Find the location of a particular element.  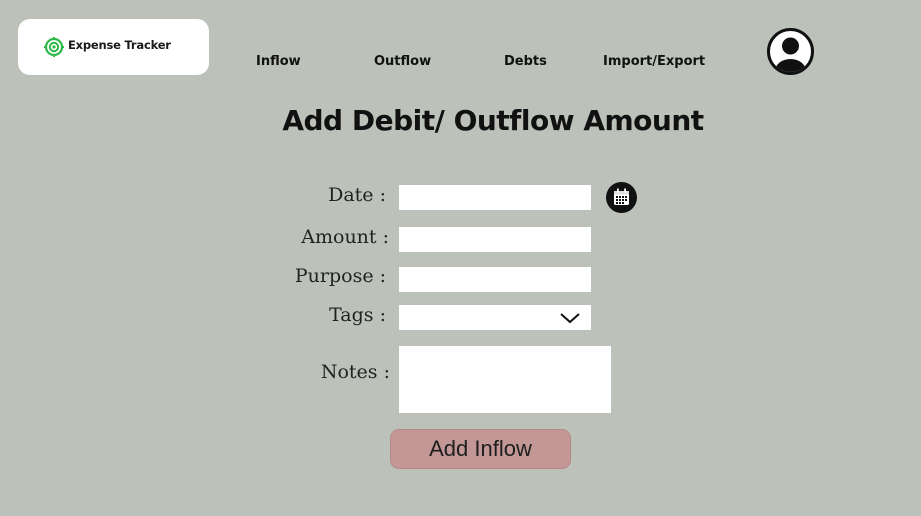

calendar-icon is located at coordinates (621, 196).